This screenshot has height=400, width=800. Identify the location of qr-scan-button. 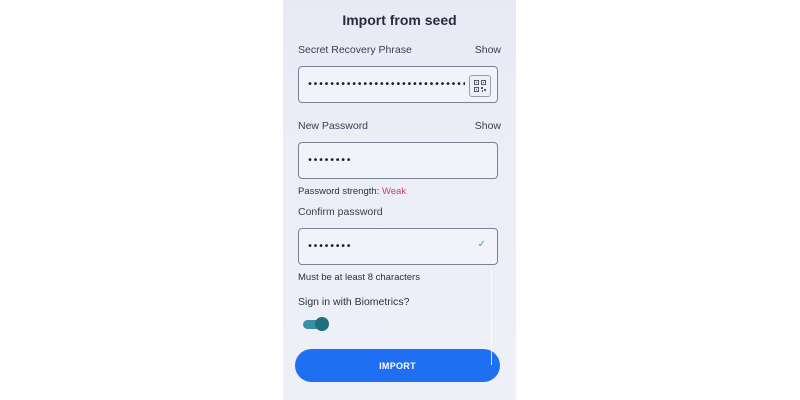
(480, 86).